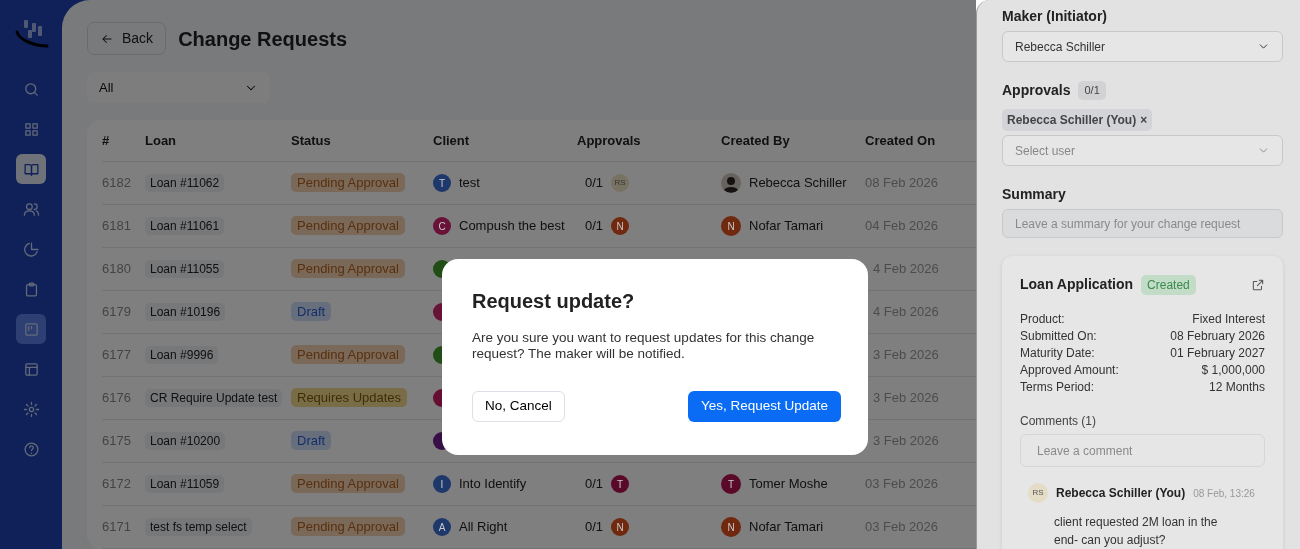  Describe the element at coordinates (178, 87) in the screenshot. I see `filter-select: All` at that location.